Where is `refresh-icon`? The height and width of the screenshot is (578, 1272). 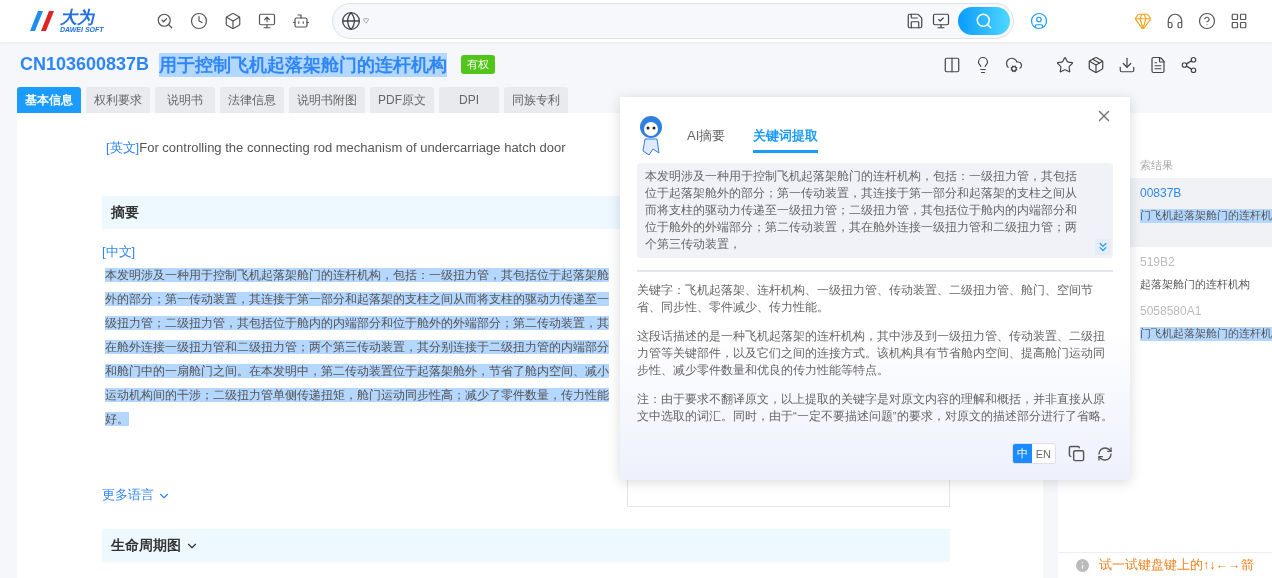 refresh-icon is located at coordinates (1105, 453).